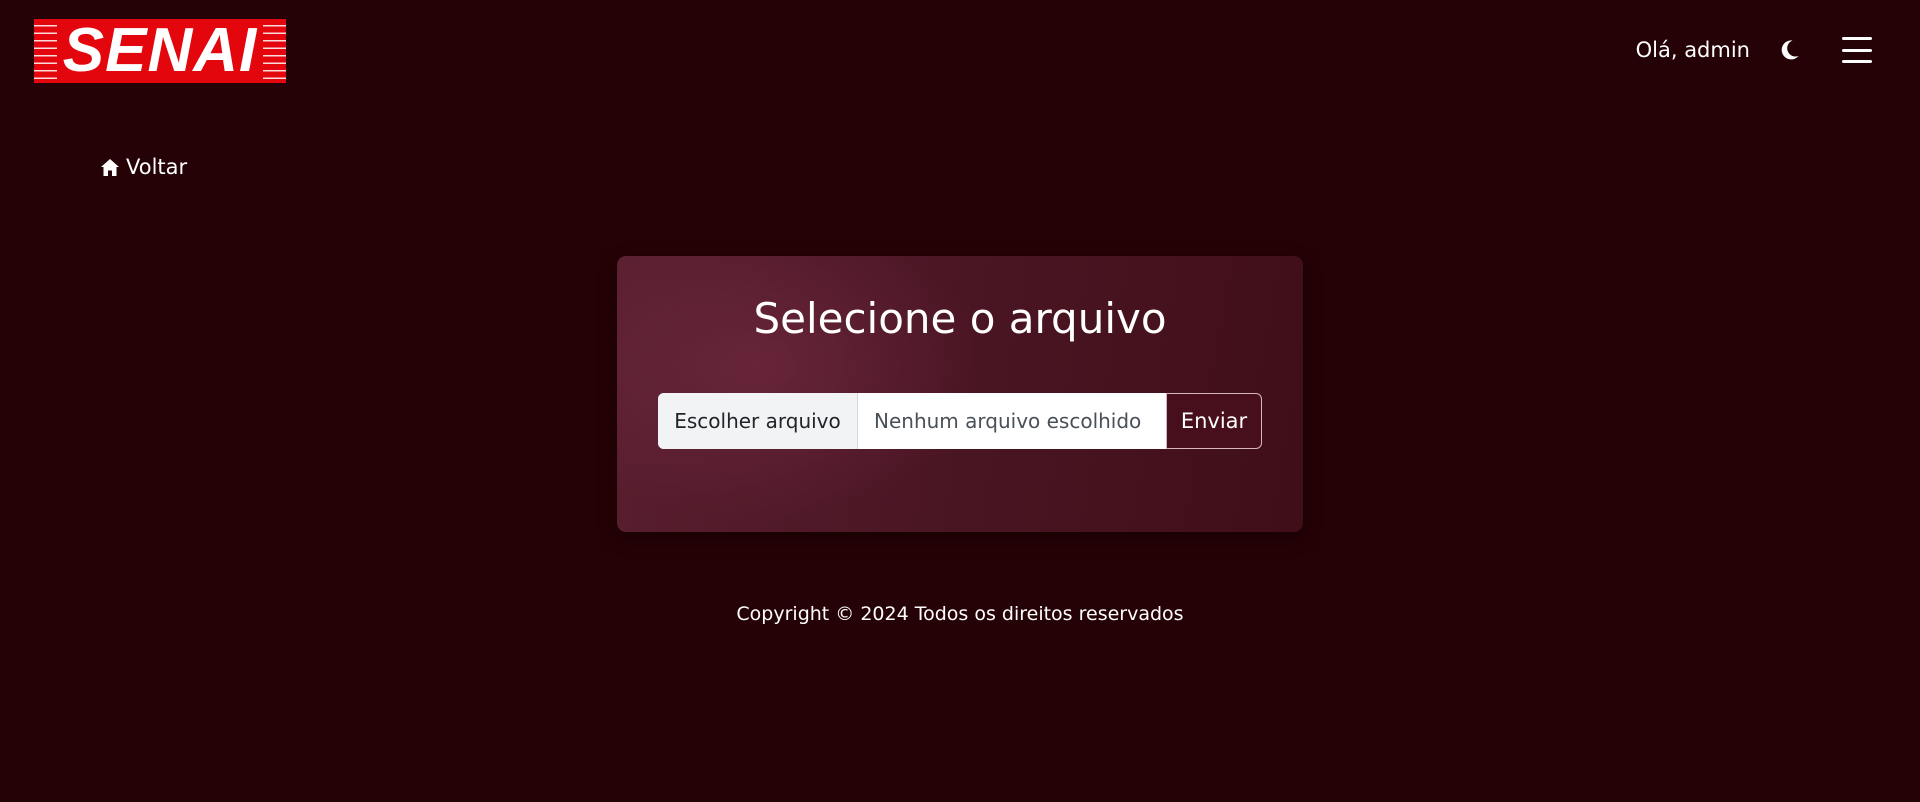 The image size is (1920, 802). I want to click on moon-icon-svg, so click(1790, 50).